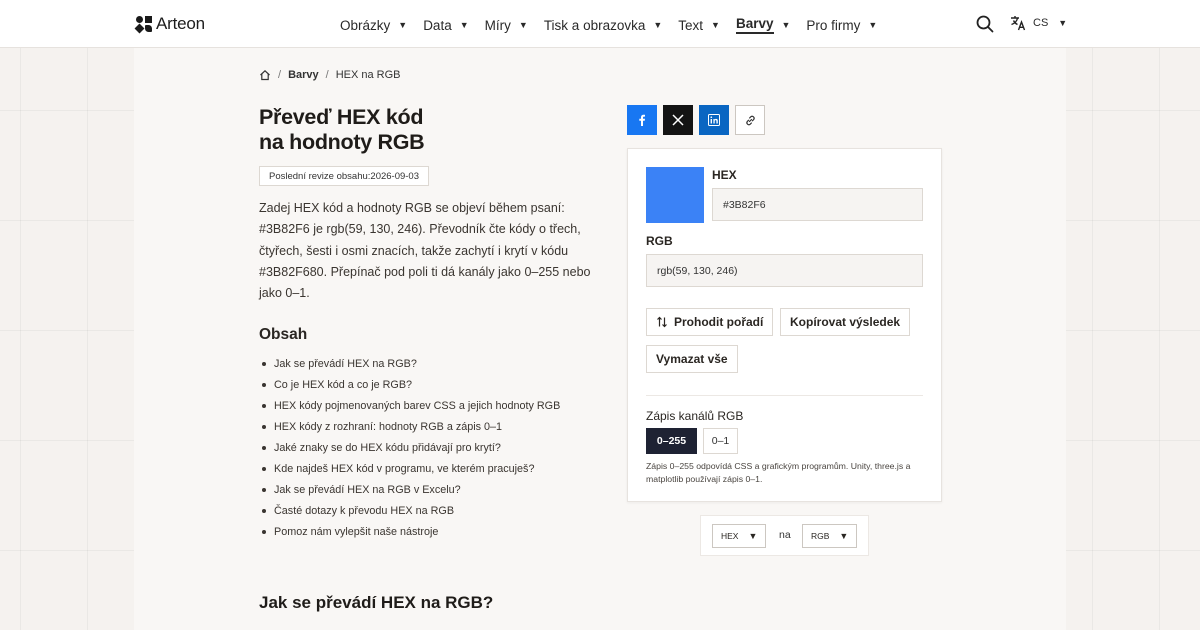  I want to click on toc-item: Jak se převádí HEX na RGB v Excelu?, so click(409, 489).